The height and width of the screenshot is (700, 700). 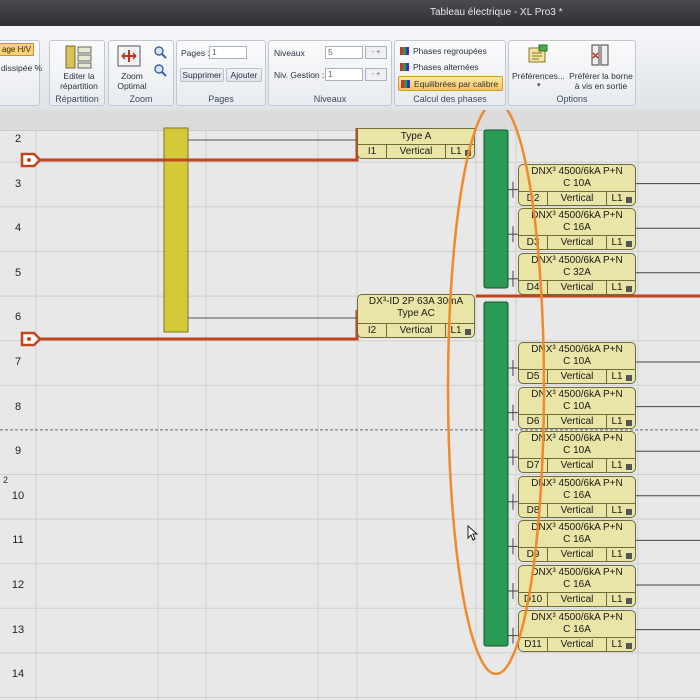 What do you see at coordinates (405, 84) in the screenshot?
I see `balanced-phases-icon` at bounding box center [405, 84].